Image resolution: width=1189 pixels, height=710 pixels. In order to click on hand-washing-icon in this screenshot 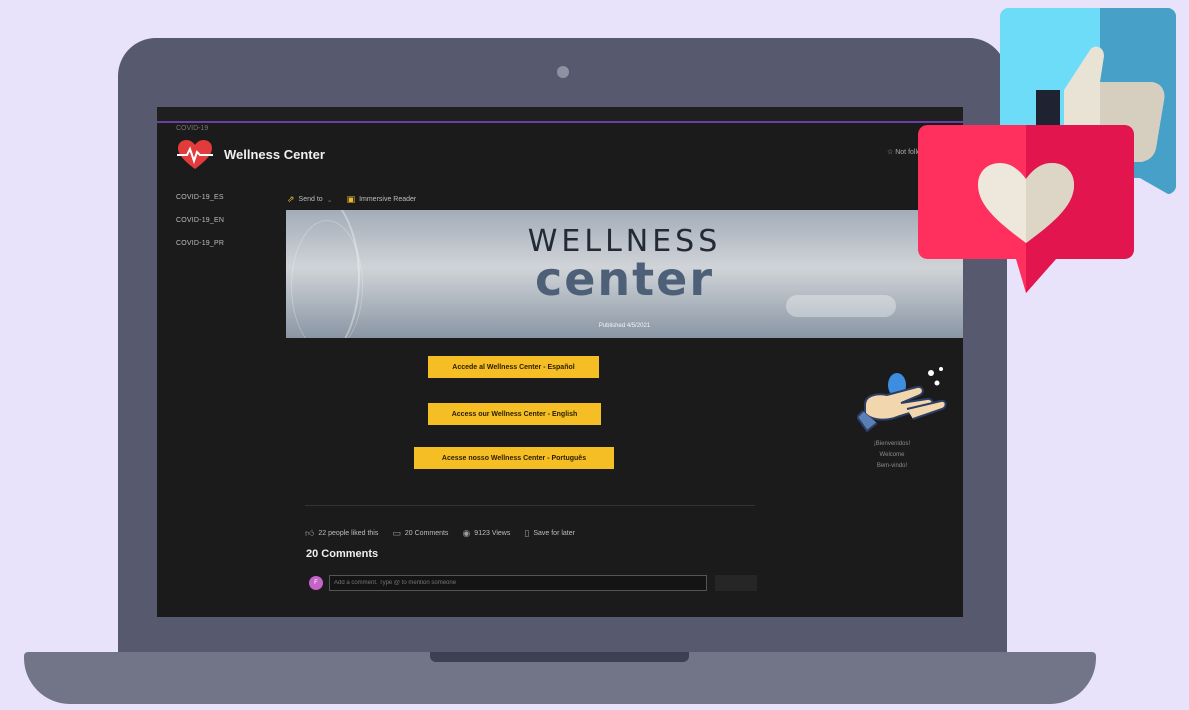, I will do `click(902, 400)`.